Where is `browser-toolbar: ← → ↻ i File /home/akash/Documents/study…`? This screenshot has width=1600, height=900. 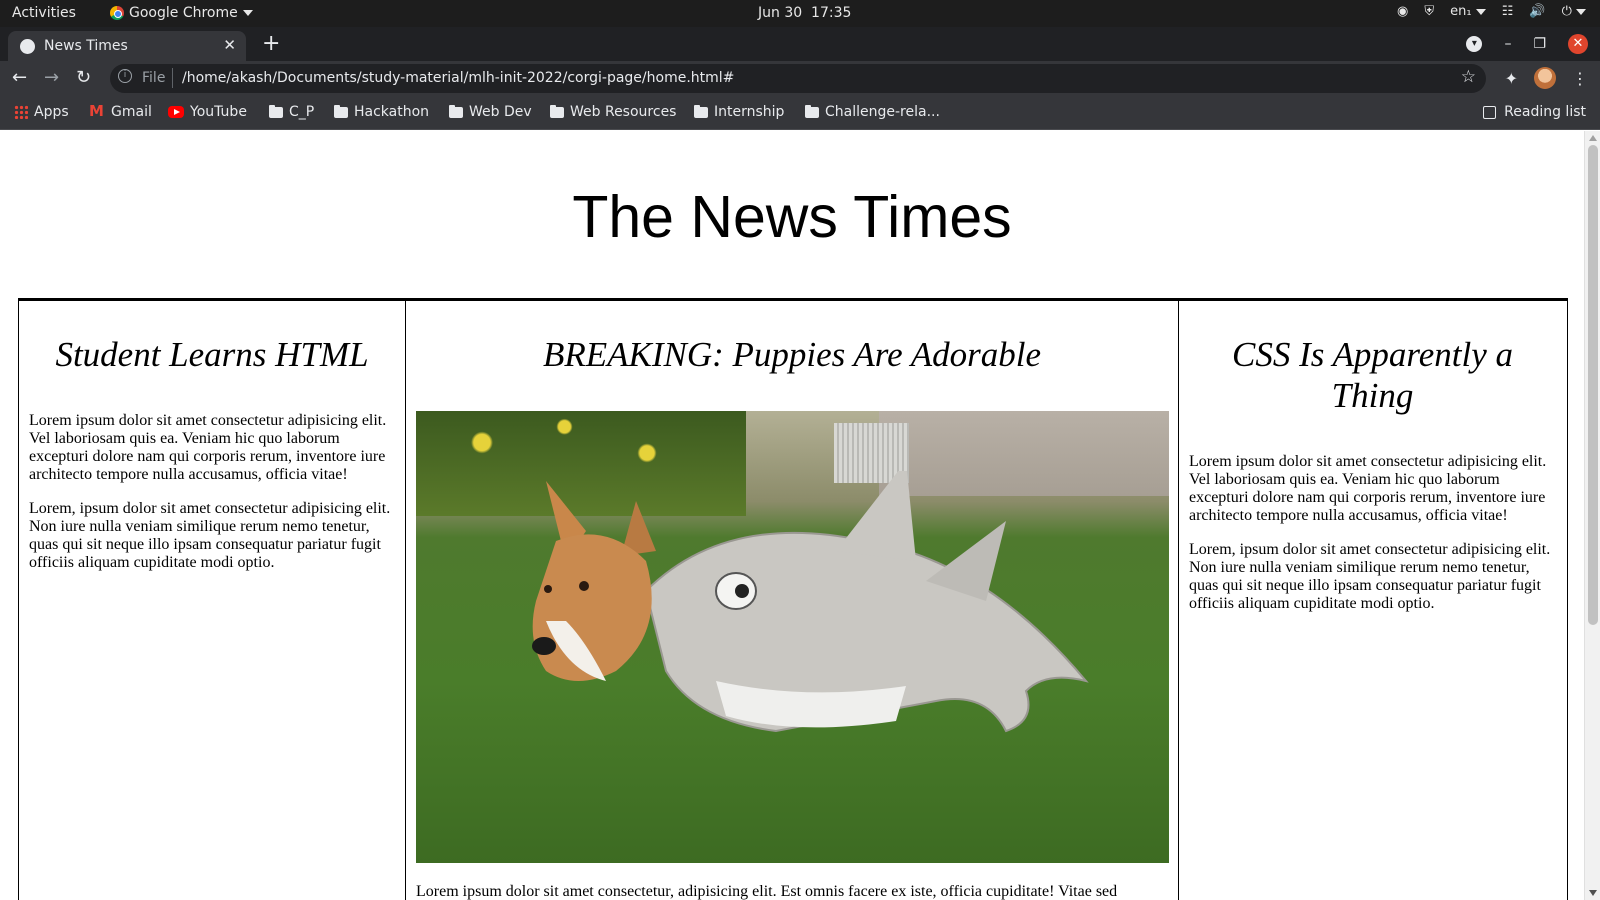 browser-toolbar: ← → ↻ i File /home/akash/Documents/study… is located at coordinates (800, 78).